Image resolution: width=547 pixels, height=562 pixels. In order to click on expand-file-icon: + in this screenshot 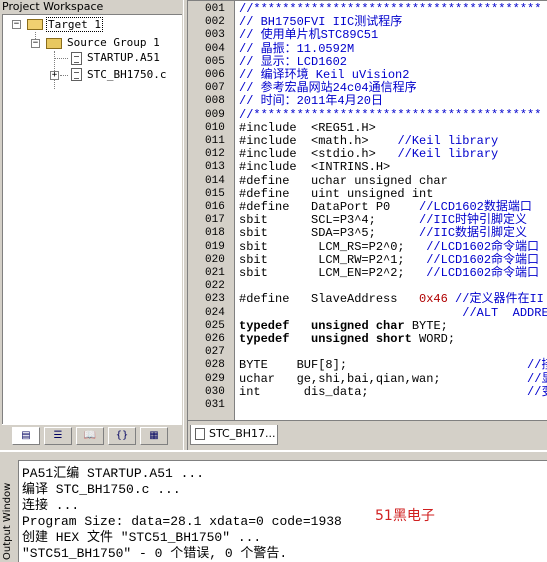, I will do `click(54, 75)`.